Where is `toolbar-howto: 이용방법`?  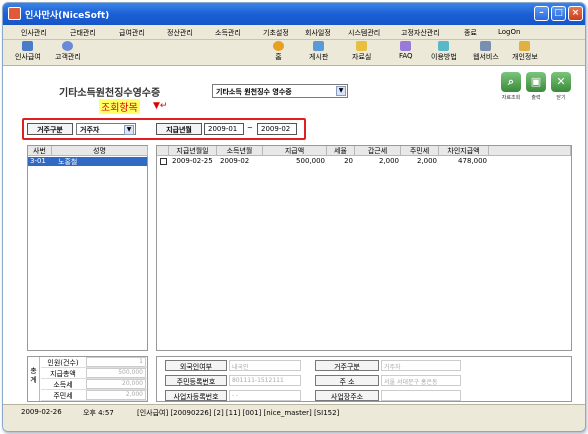
toolbar-howto: 이용방법 is located at coordinates (444, 51).